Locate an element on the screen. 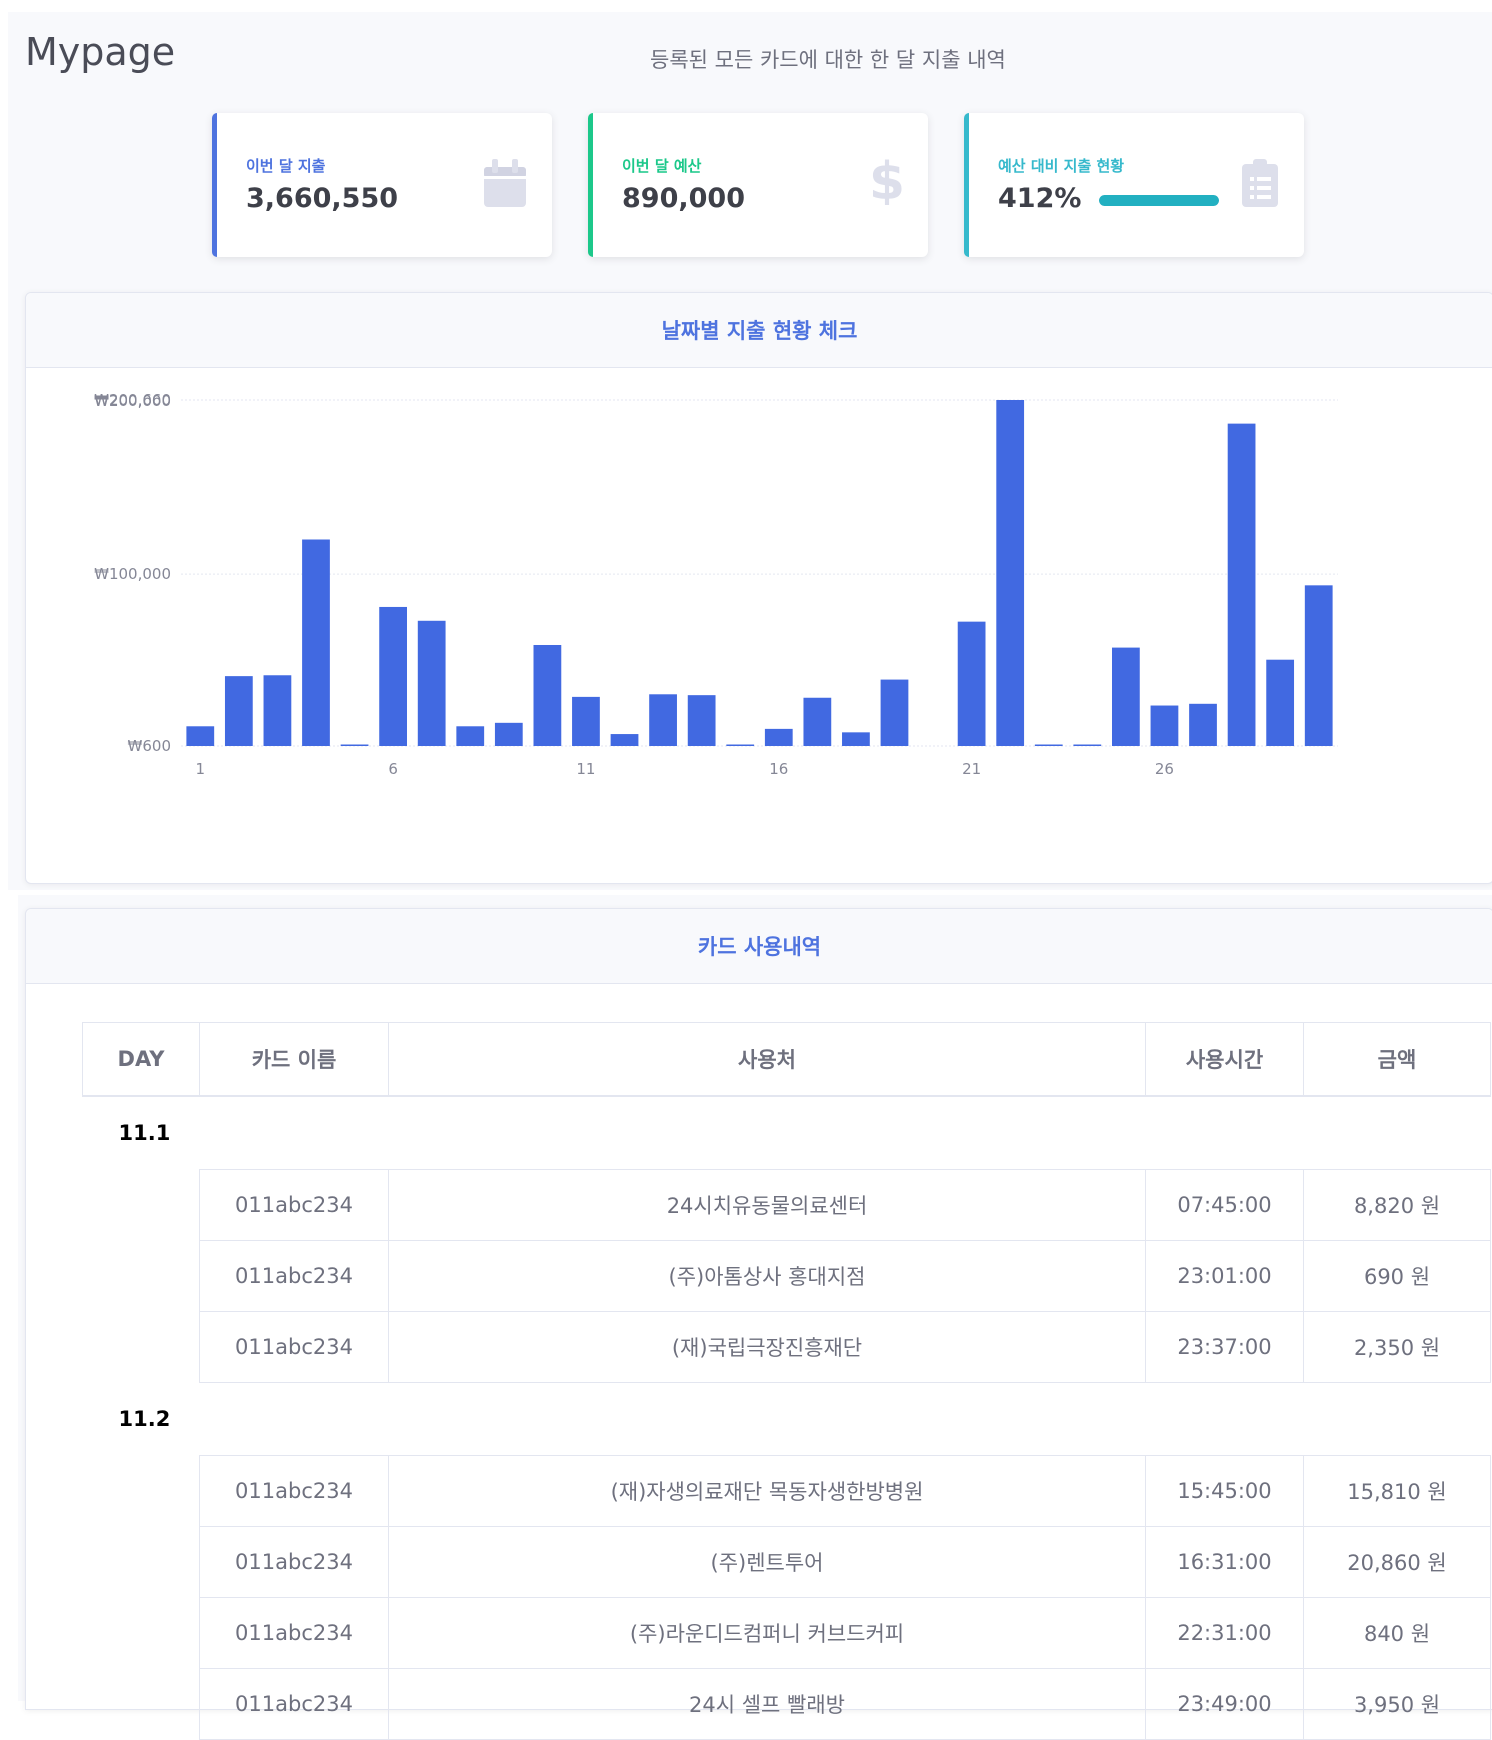 The height and width of the screenshot is (1740, 1492). card-label: 예산 대비 지출 현황 is located at coordinates (1061, 166).